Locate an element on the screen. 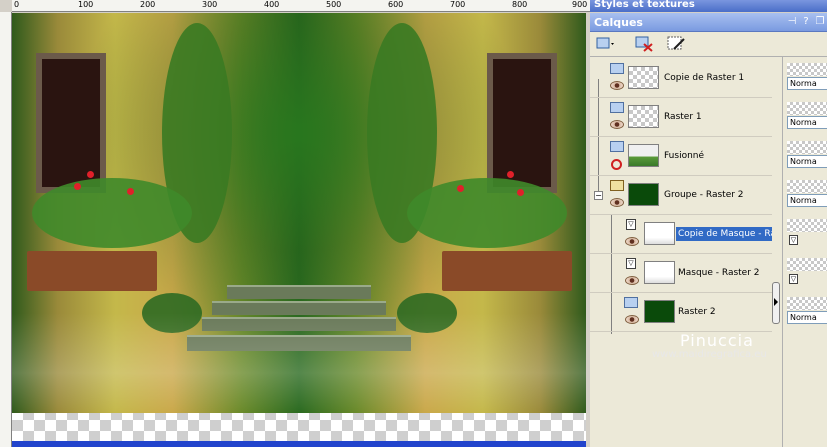 The height and width of the screenshot is (447, 827). horizontal-ruler: 0 100 200 300 400 500 600 700 800 900 is located at coordinates (301, 6).